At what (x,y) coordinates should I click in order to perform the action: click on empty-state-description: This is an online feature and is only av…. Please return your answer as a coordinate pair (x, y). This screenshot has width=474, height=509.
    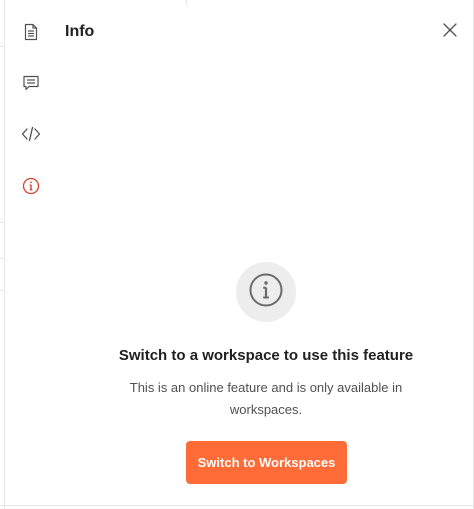
    Looking at the image, I should click on (266, 398).